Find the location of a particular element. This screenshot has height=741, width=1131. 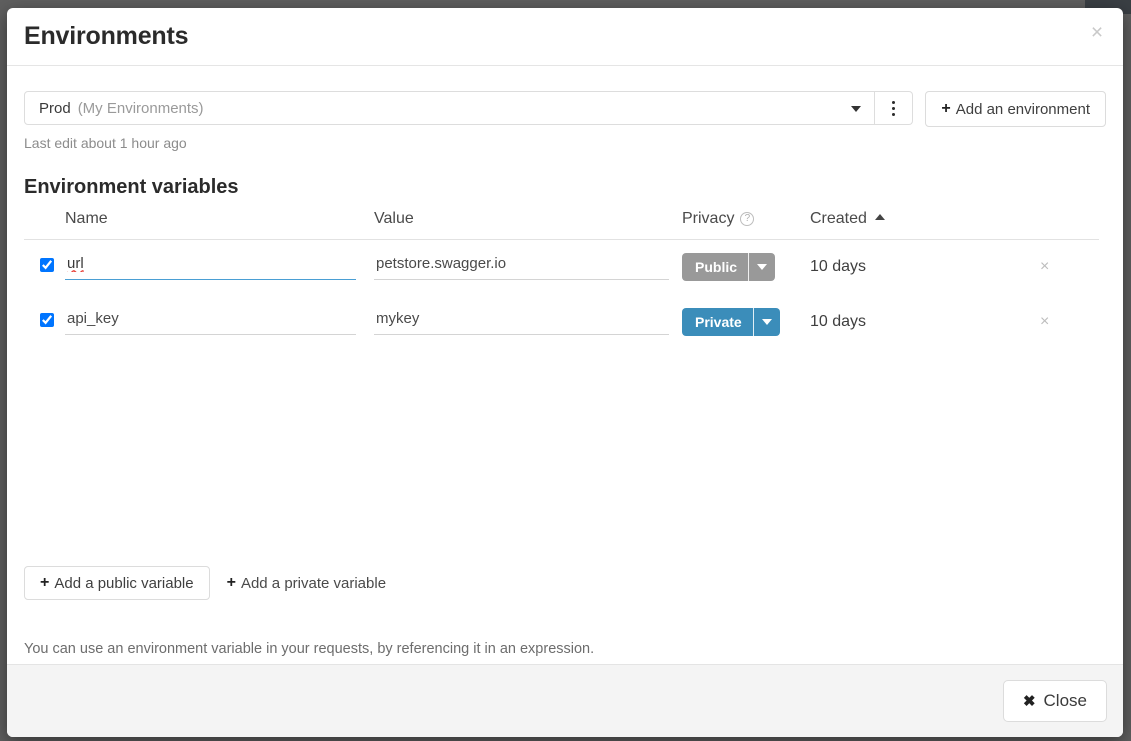

privacy-badge-label: Public is located at coordinates (716, 267).